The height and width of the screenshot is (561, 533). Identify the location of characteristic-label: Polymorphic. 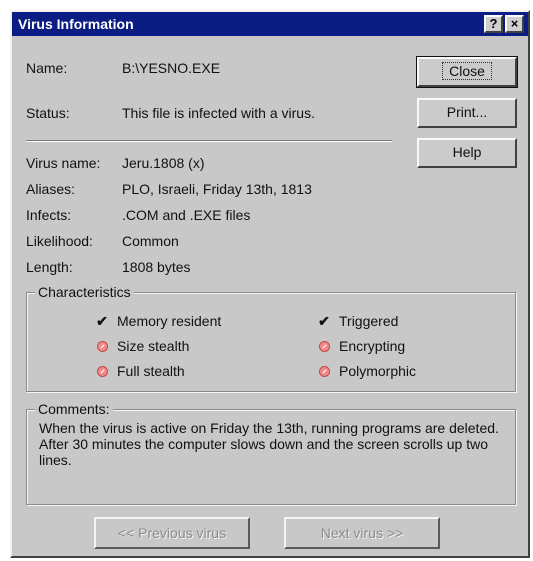
(378, 371).